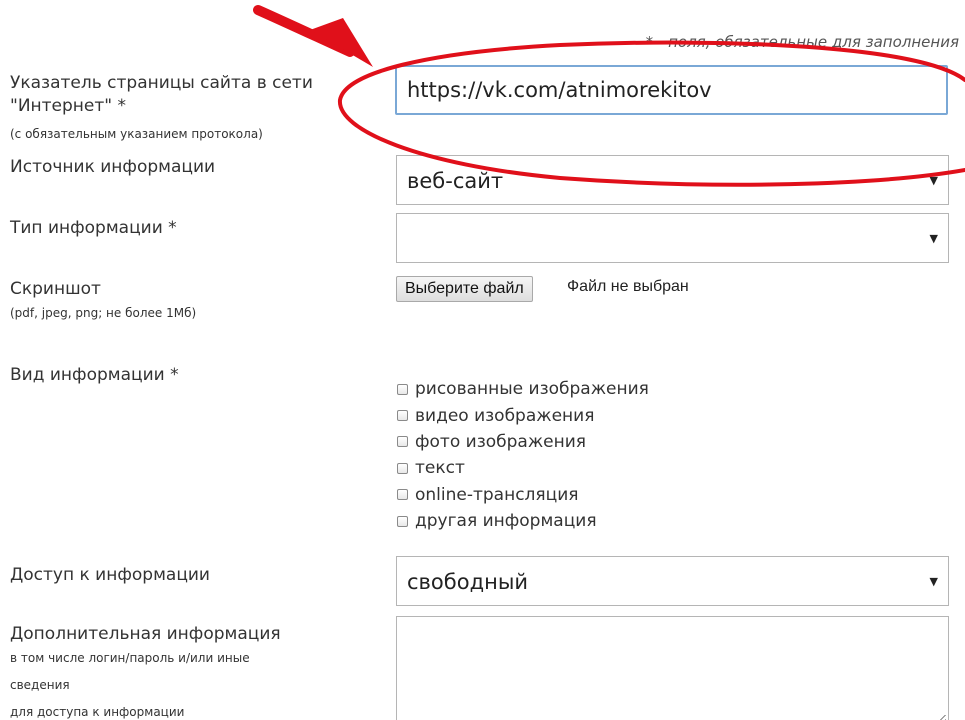 The height and width of the screenshot is (720, 965). What do you see at coordinates (802, 42) in the screenshot?
I see `required-fields-note: * - поля, обязательные для заполнения` at bounding box center [802, 42].